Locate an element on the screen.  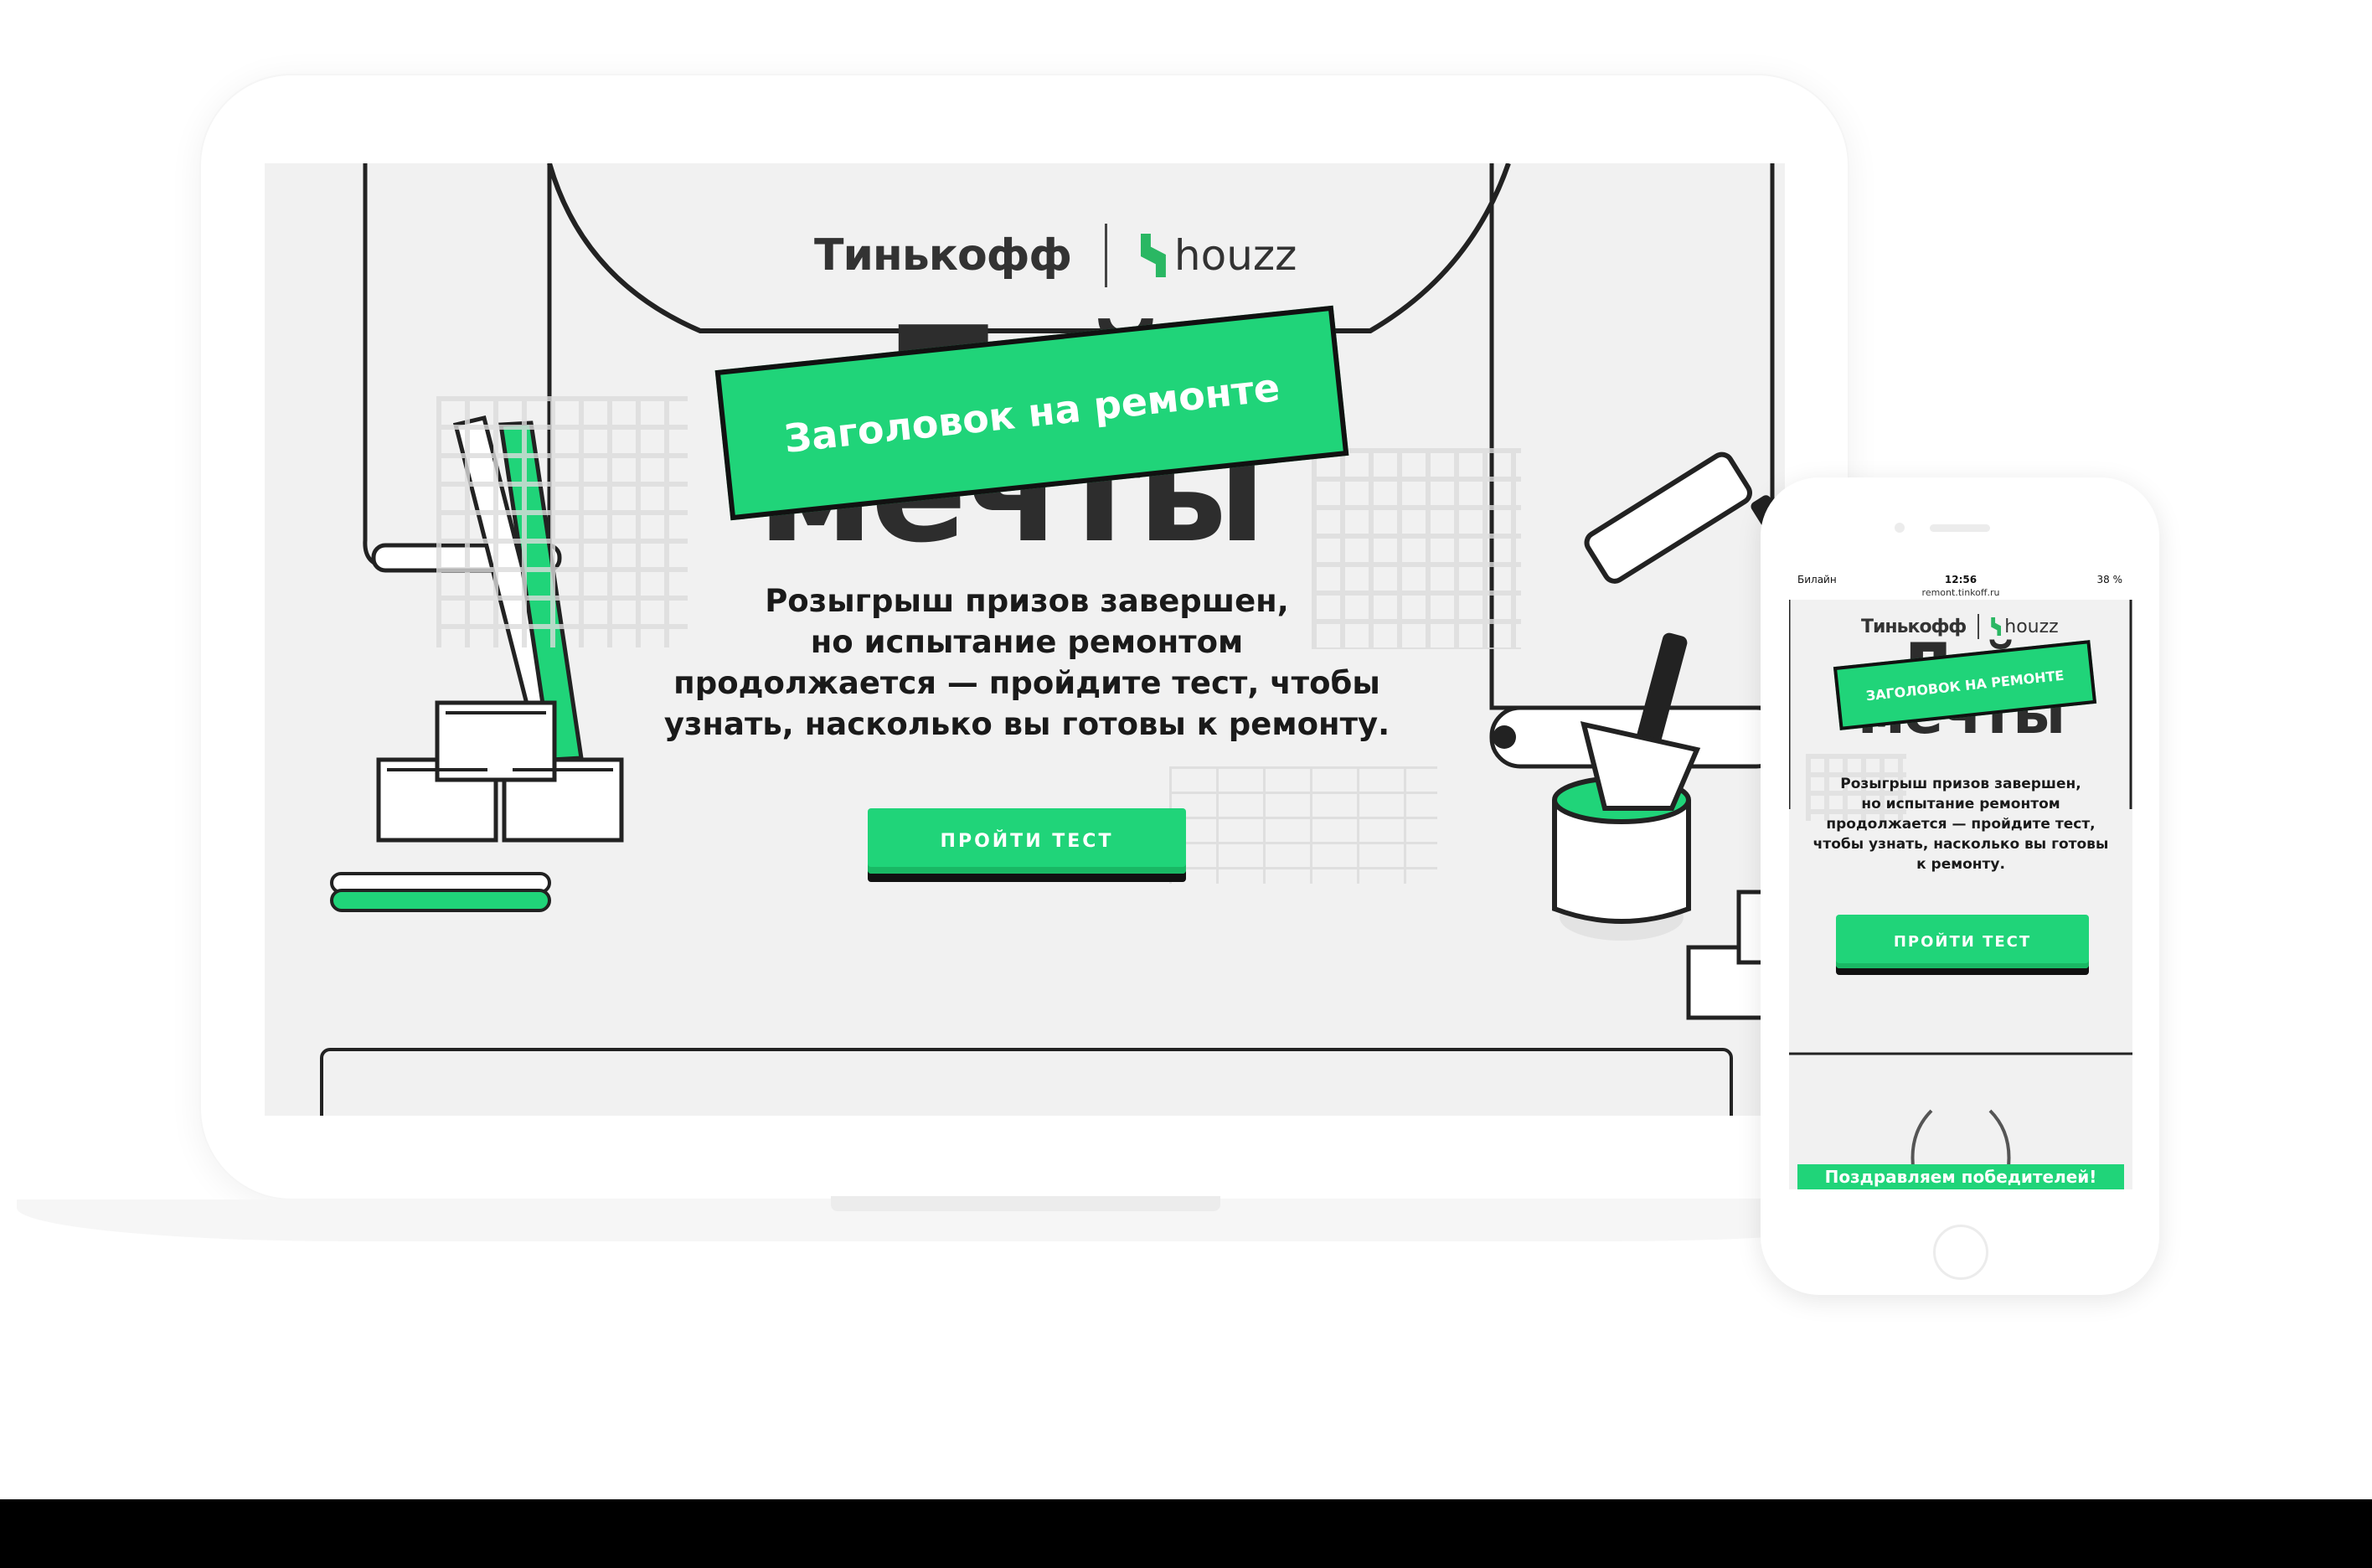
mobile-status-bar: Билайн 12:56 38 % remont.tinkoff.ru is located at coordinates (1960, 585).